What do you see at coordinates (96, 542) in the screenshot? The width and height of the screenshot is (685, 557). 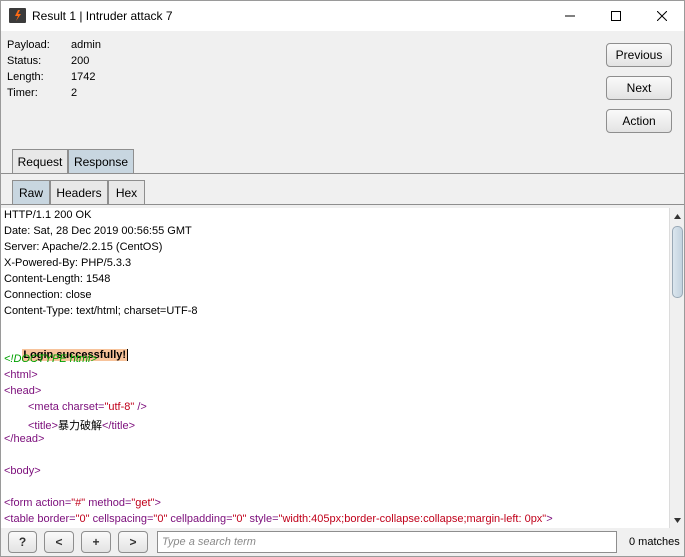 I see `search-options-button: +` at bounding box center [96, 542].